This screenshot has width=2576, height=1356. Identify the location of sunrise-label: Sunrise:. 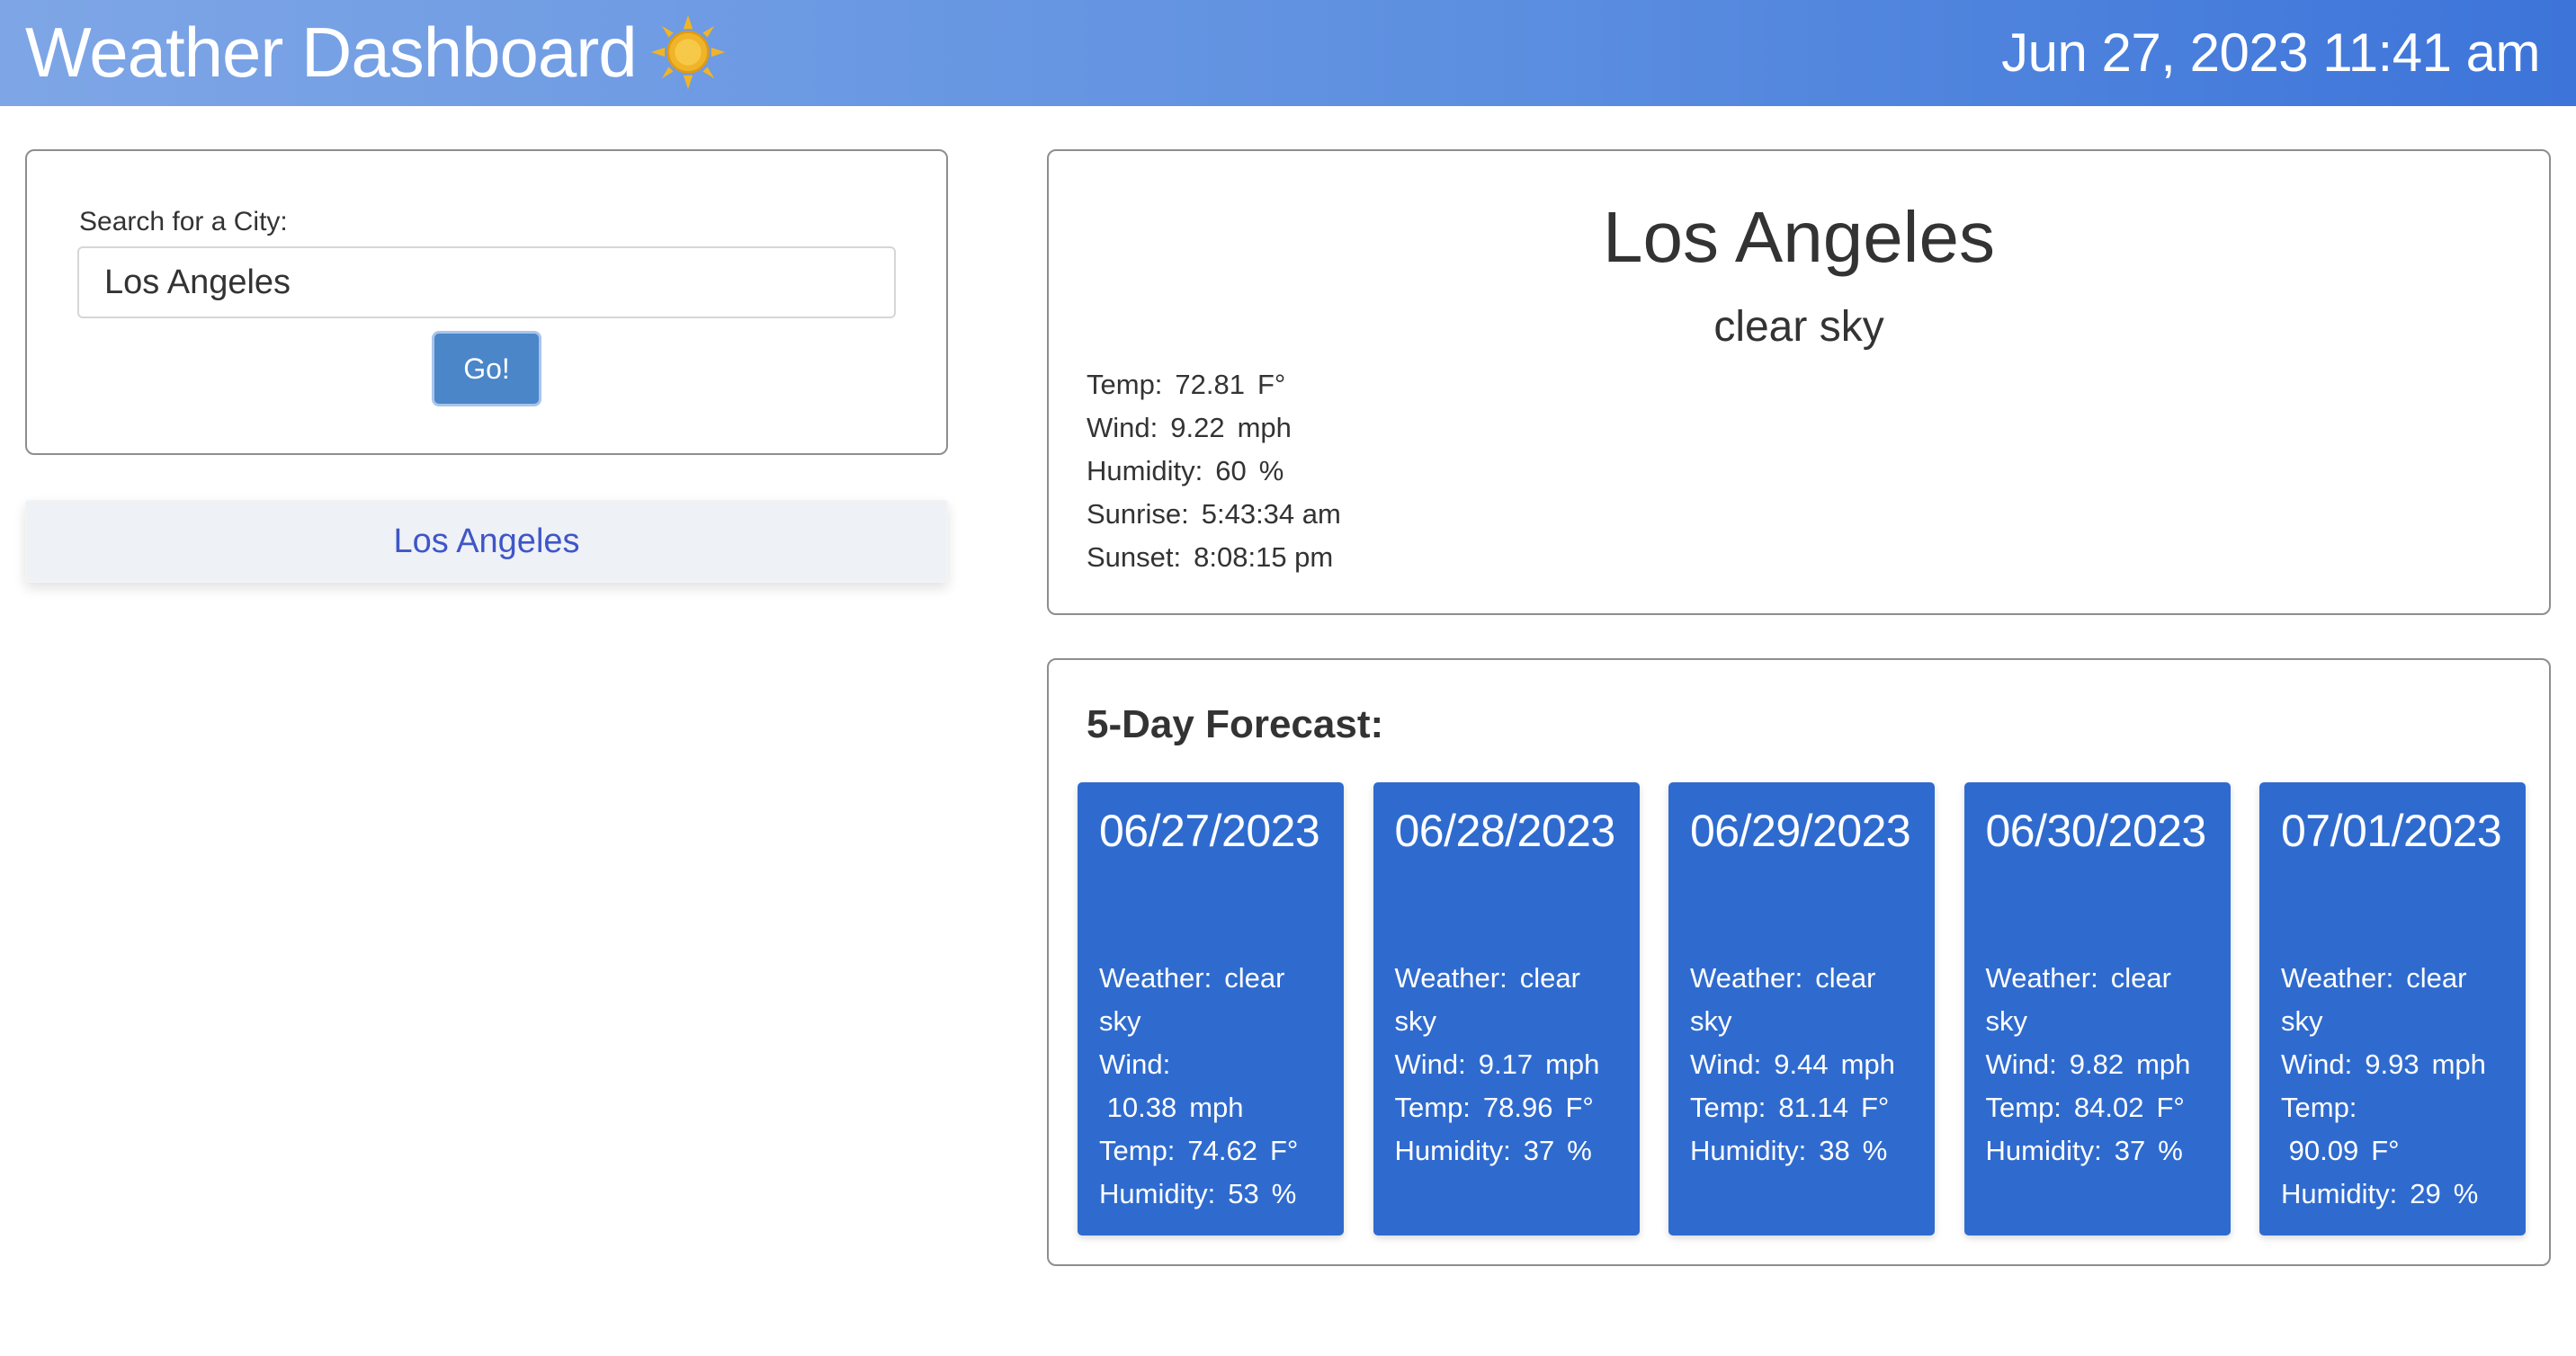
(1138, 514).